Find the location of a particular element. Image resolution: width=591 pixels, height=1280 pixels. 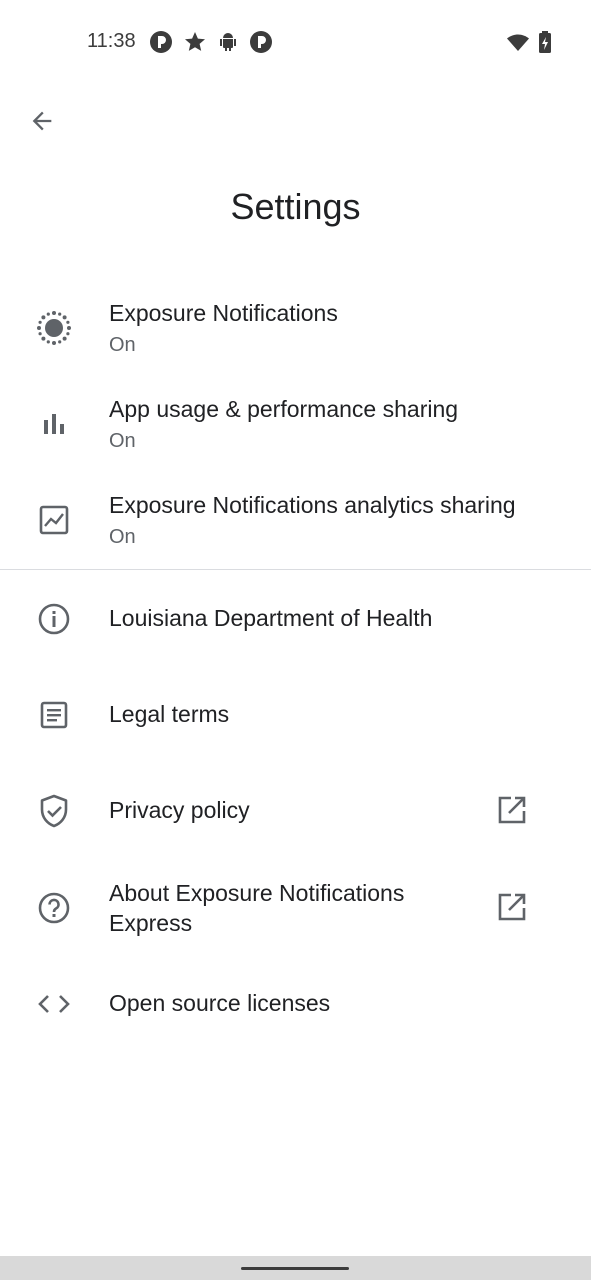

setting-title: Exposure Notifications analytics sharing is located at coordinates (312, 505).